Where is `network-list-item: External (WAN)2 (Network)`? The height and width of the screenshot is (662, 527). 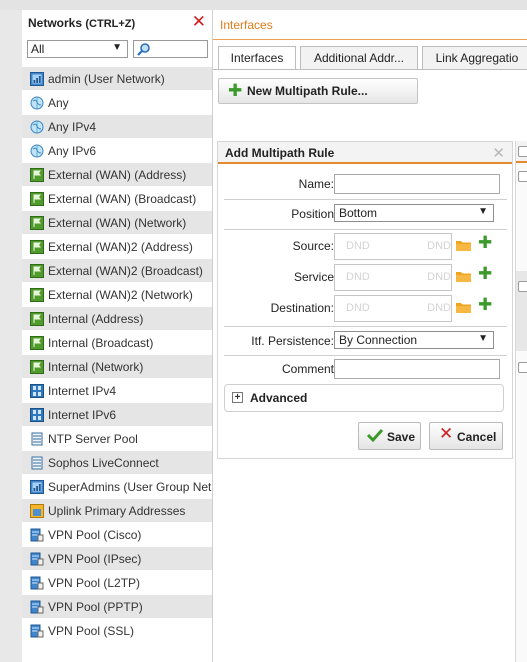 network-list-item: External (WAN)2 (Network) is located at coordinates (117, 294).